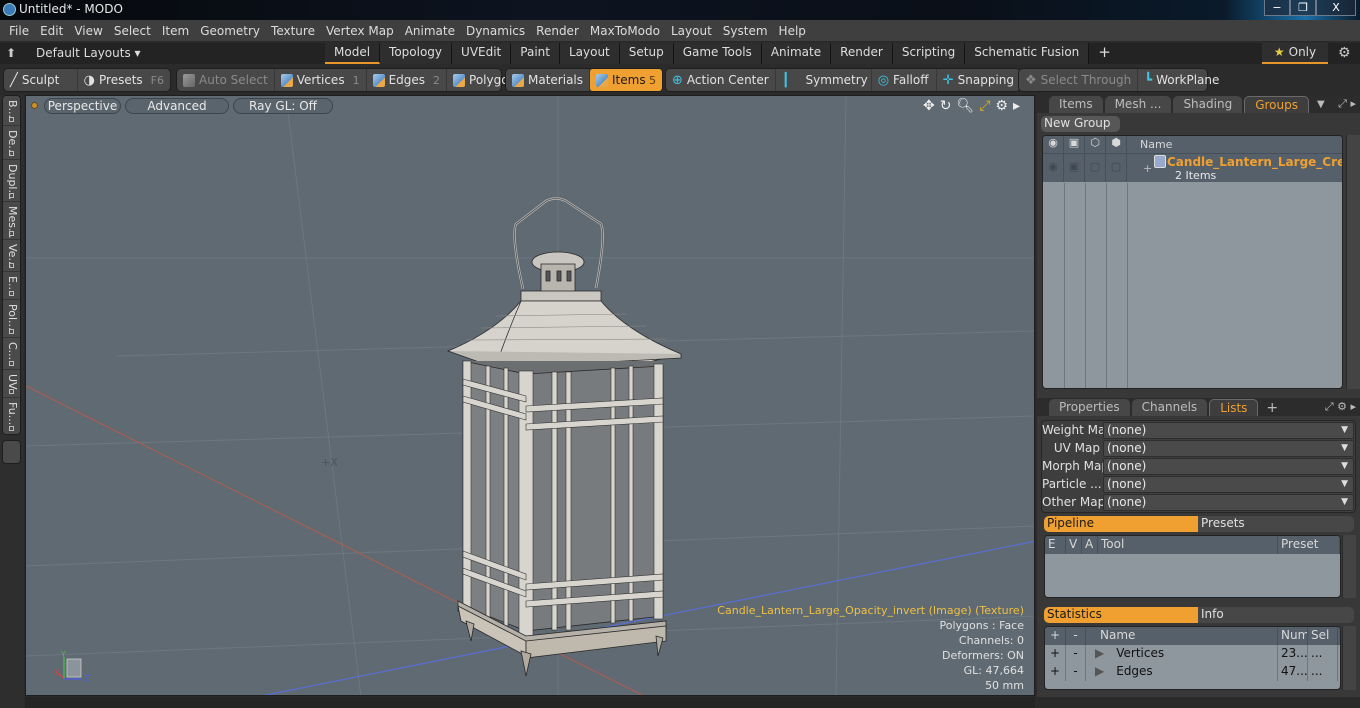 This screenshot has width=1360, height=708. Describe the element at coordinates (1095, 168) in the screenshot. I see `row-lock-toggle: ▢` at that location.